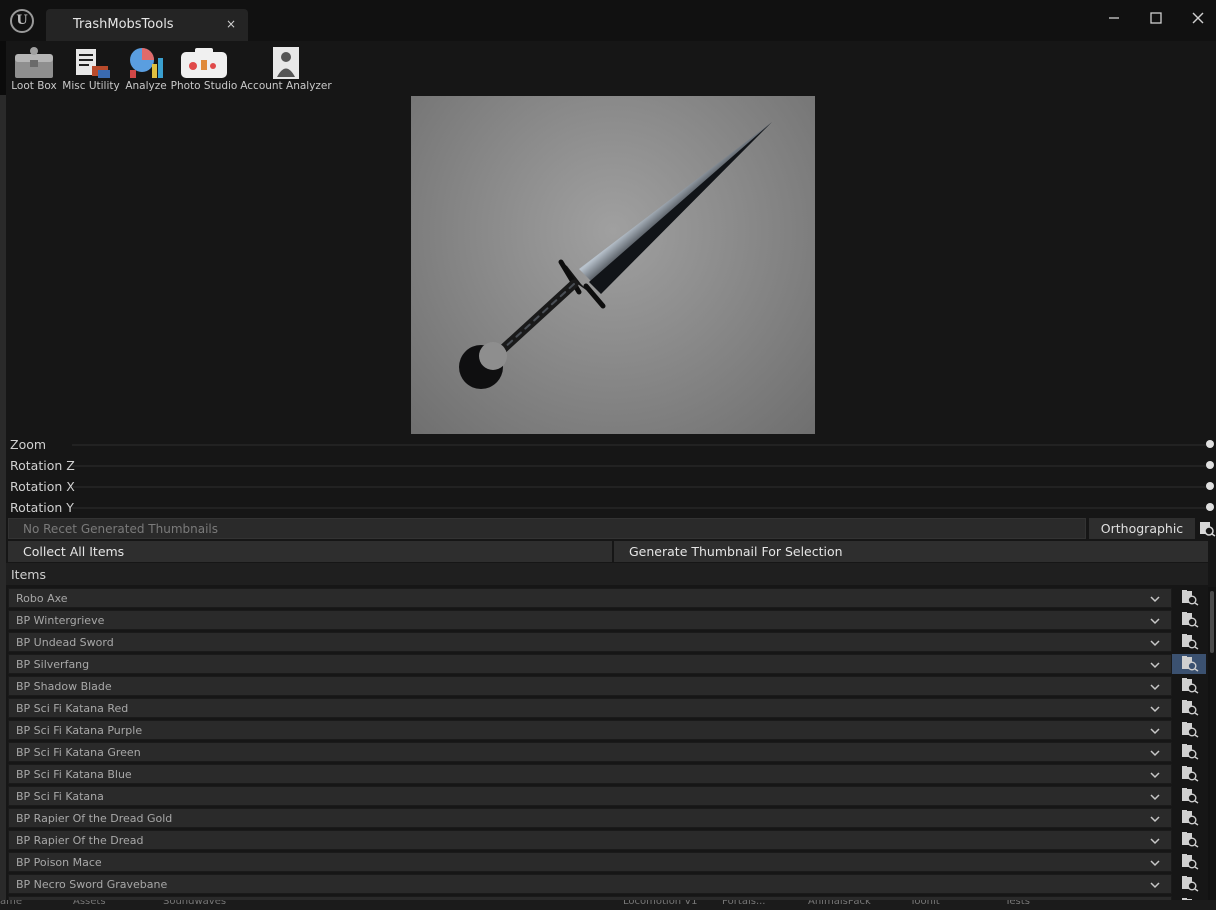  I want to click on item-asset-combo: BP Rapier Of the Dread Gold, so click(590, 818).